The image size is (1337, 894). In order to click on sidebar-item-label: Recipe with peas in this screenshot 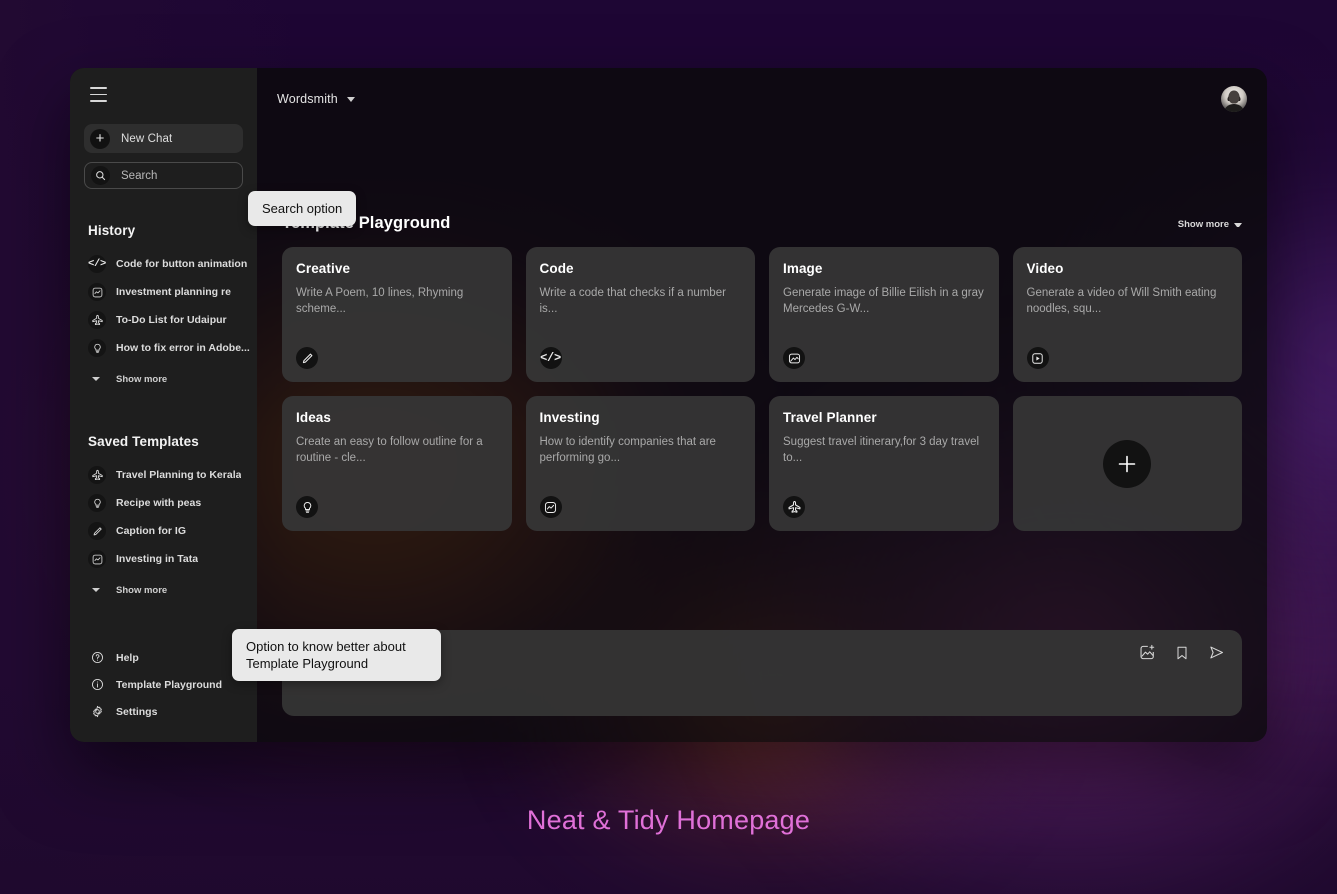, I will do `click(159, 503)`.